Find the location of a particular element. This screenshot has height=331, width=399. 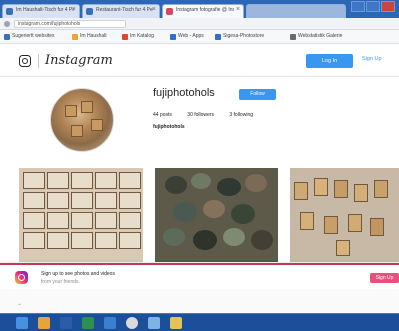

log-in-button: Log In is located at coordinates (329, 61).